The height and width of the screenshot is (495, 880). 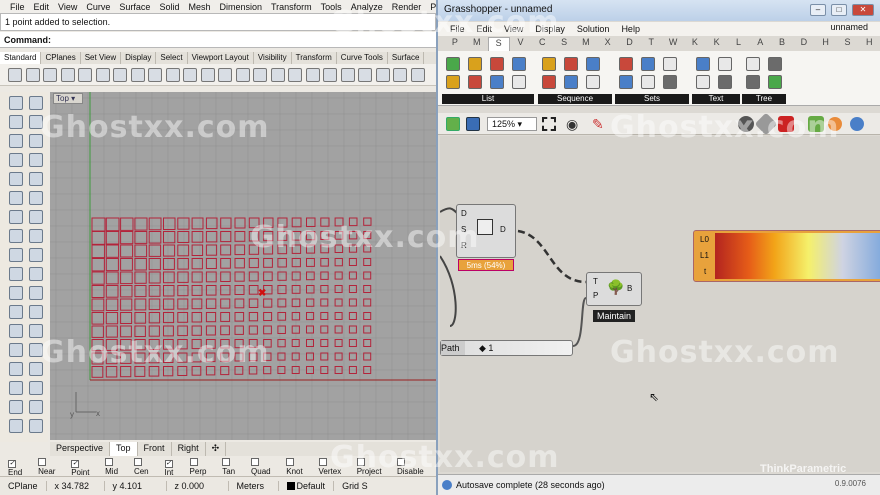 I want to click on gh-tab-letter: M, so click(x=586, y=44).